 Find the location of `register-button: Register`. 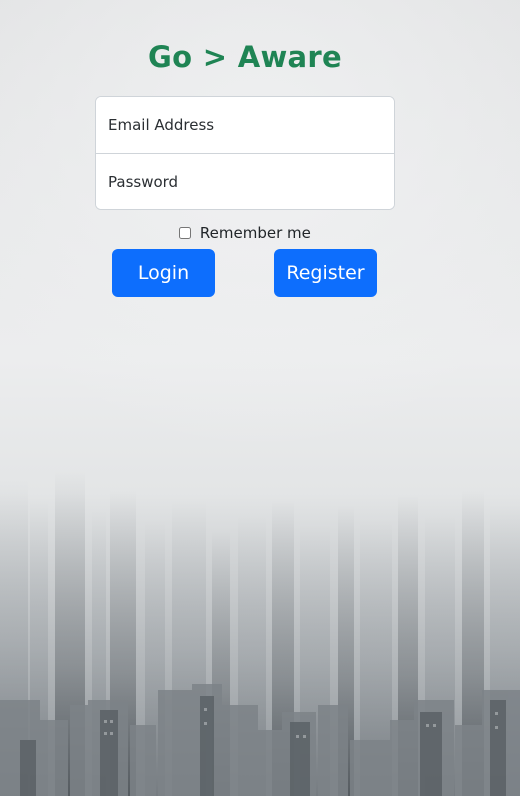

register-button: Register is located at coordinates (325, 273).